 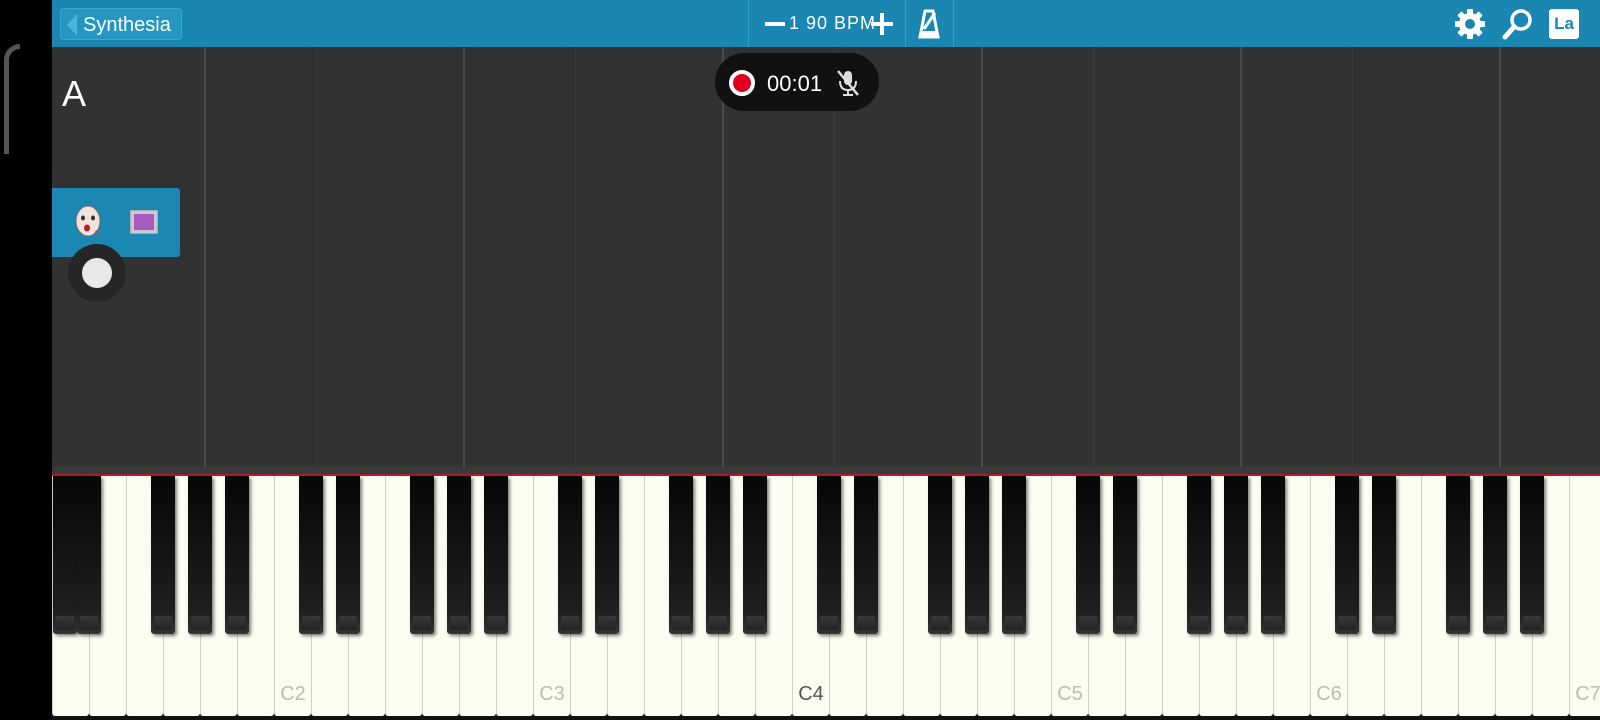 I want to click on toolbar: Synthesia 1 90 BPM La, so click(x=826, y=23).